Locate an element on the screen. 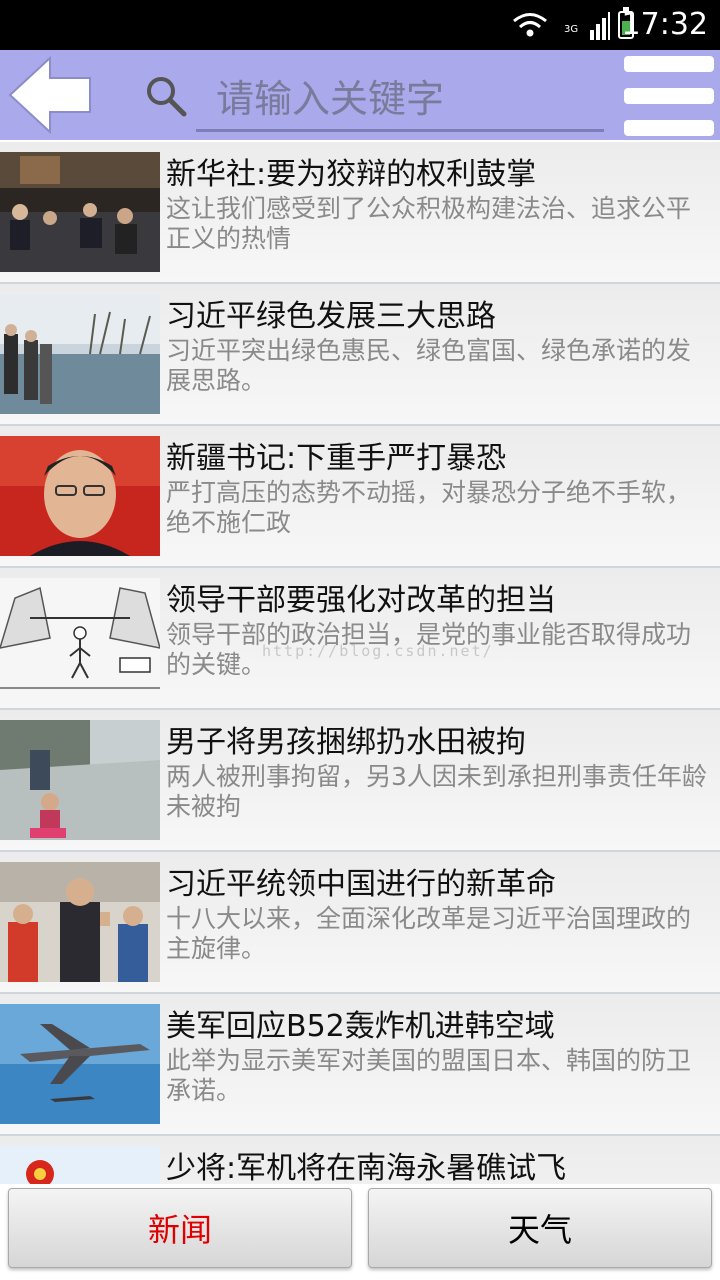  news-title: 习近平统领中国进行的新革命 is located at coordinates (361, 884).